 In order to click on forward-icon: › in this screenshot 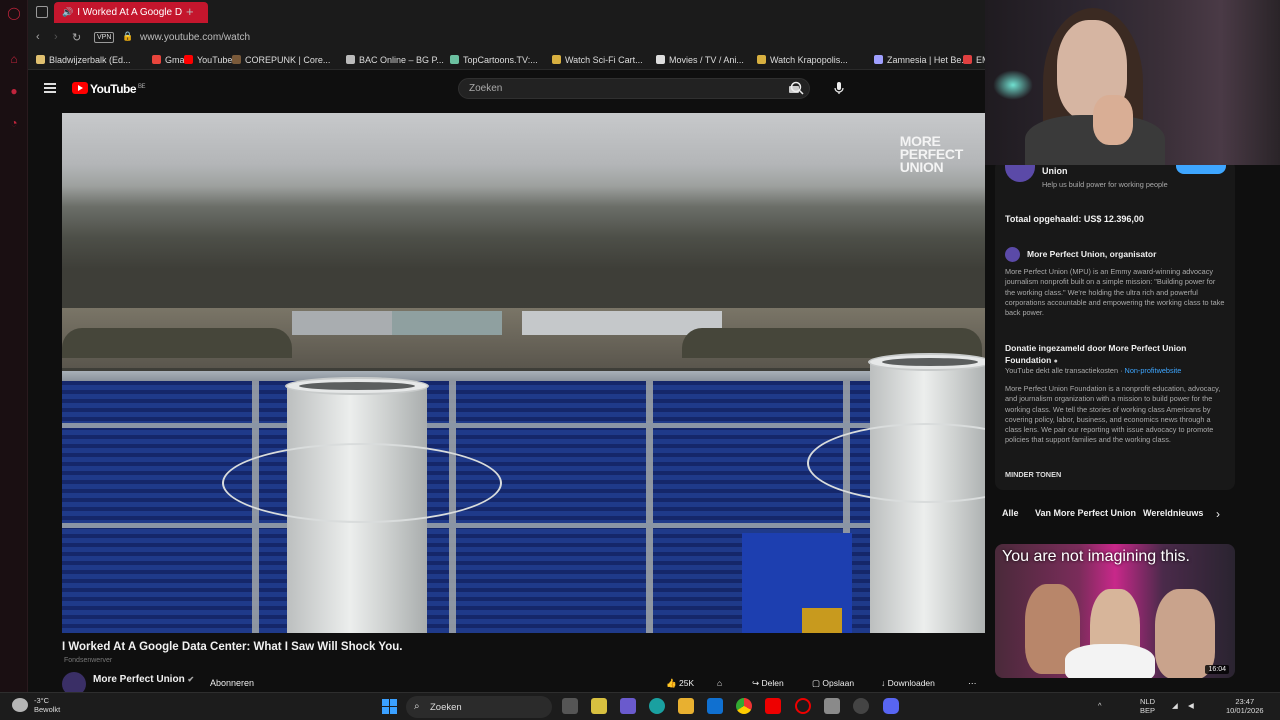, I will do `click(56, 37)`.